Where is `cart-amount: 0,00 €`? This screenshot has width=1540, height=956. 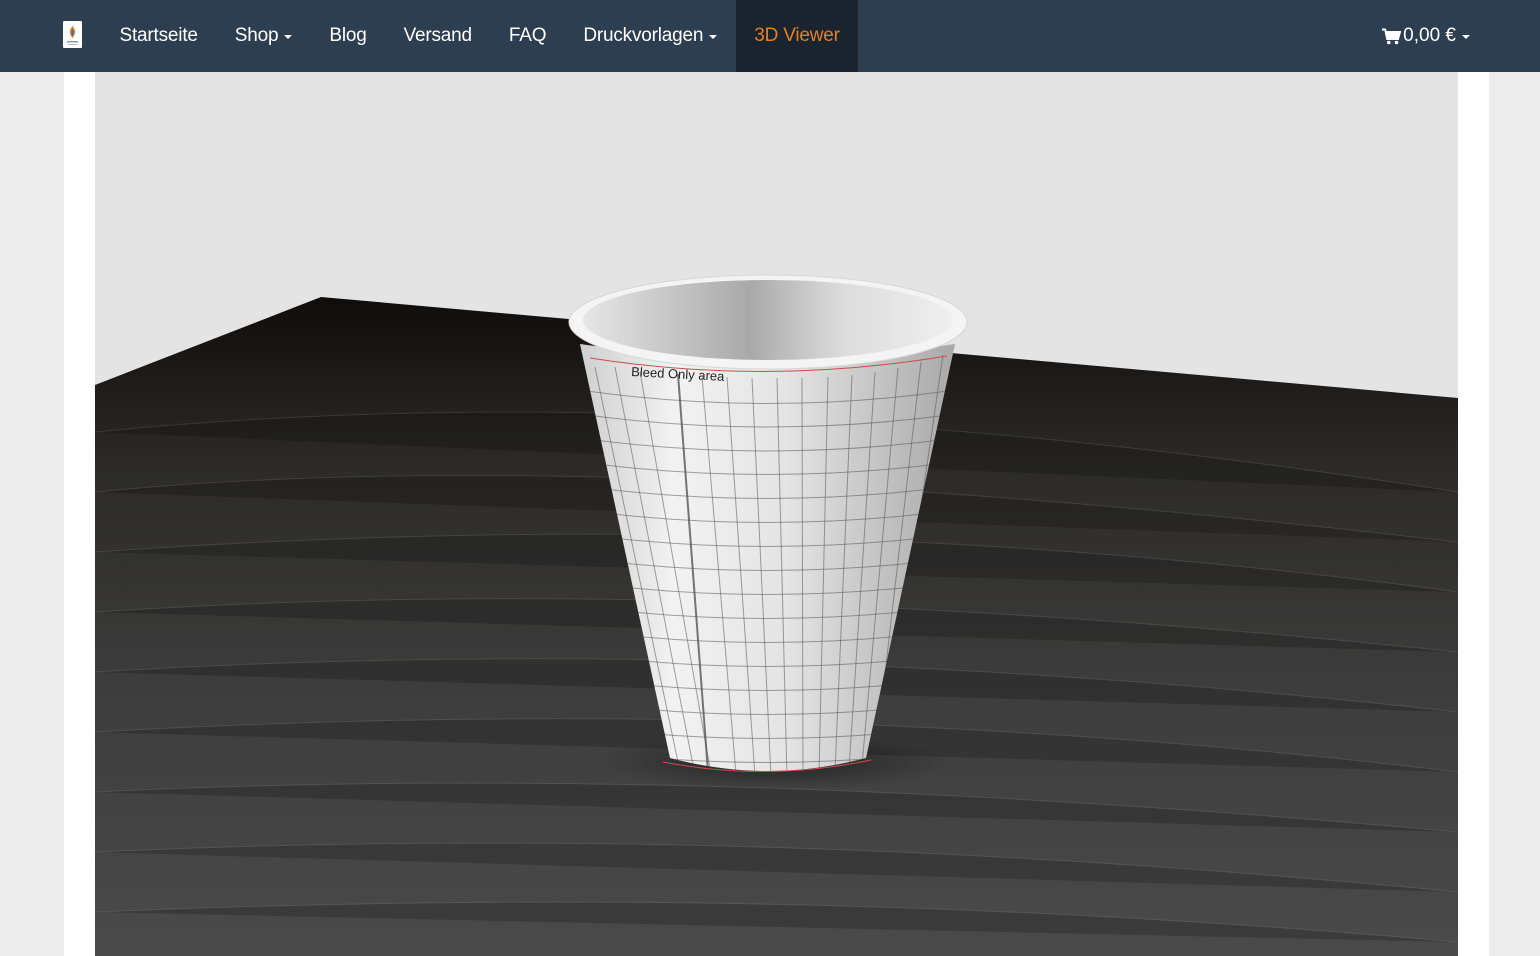 cart-amount: 0,00 € is located at coordinates (1429, 35).